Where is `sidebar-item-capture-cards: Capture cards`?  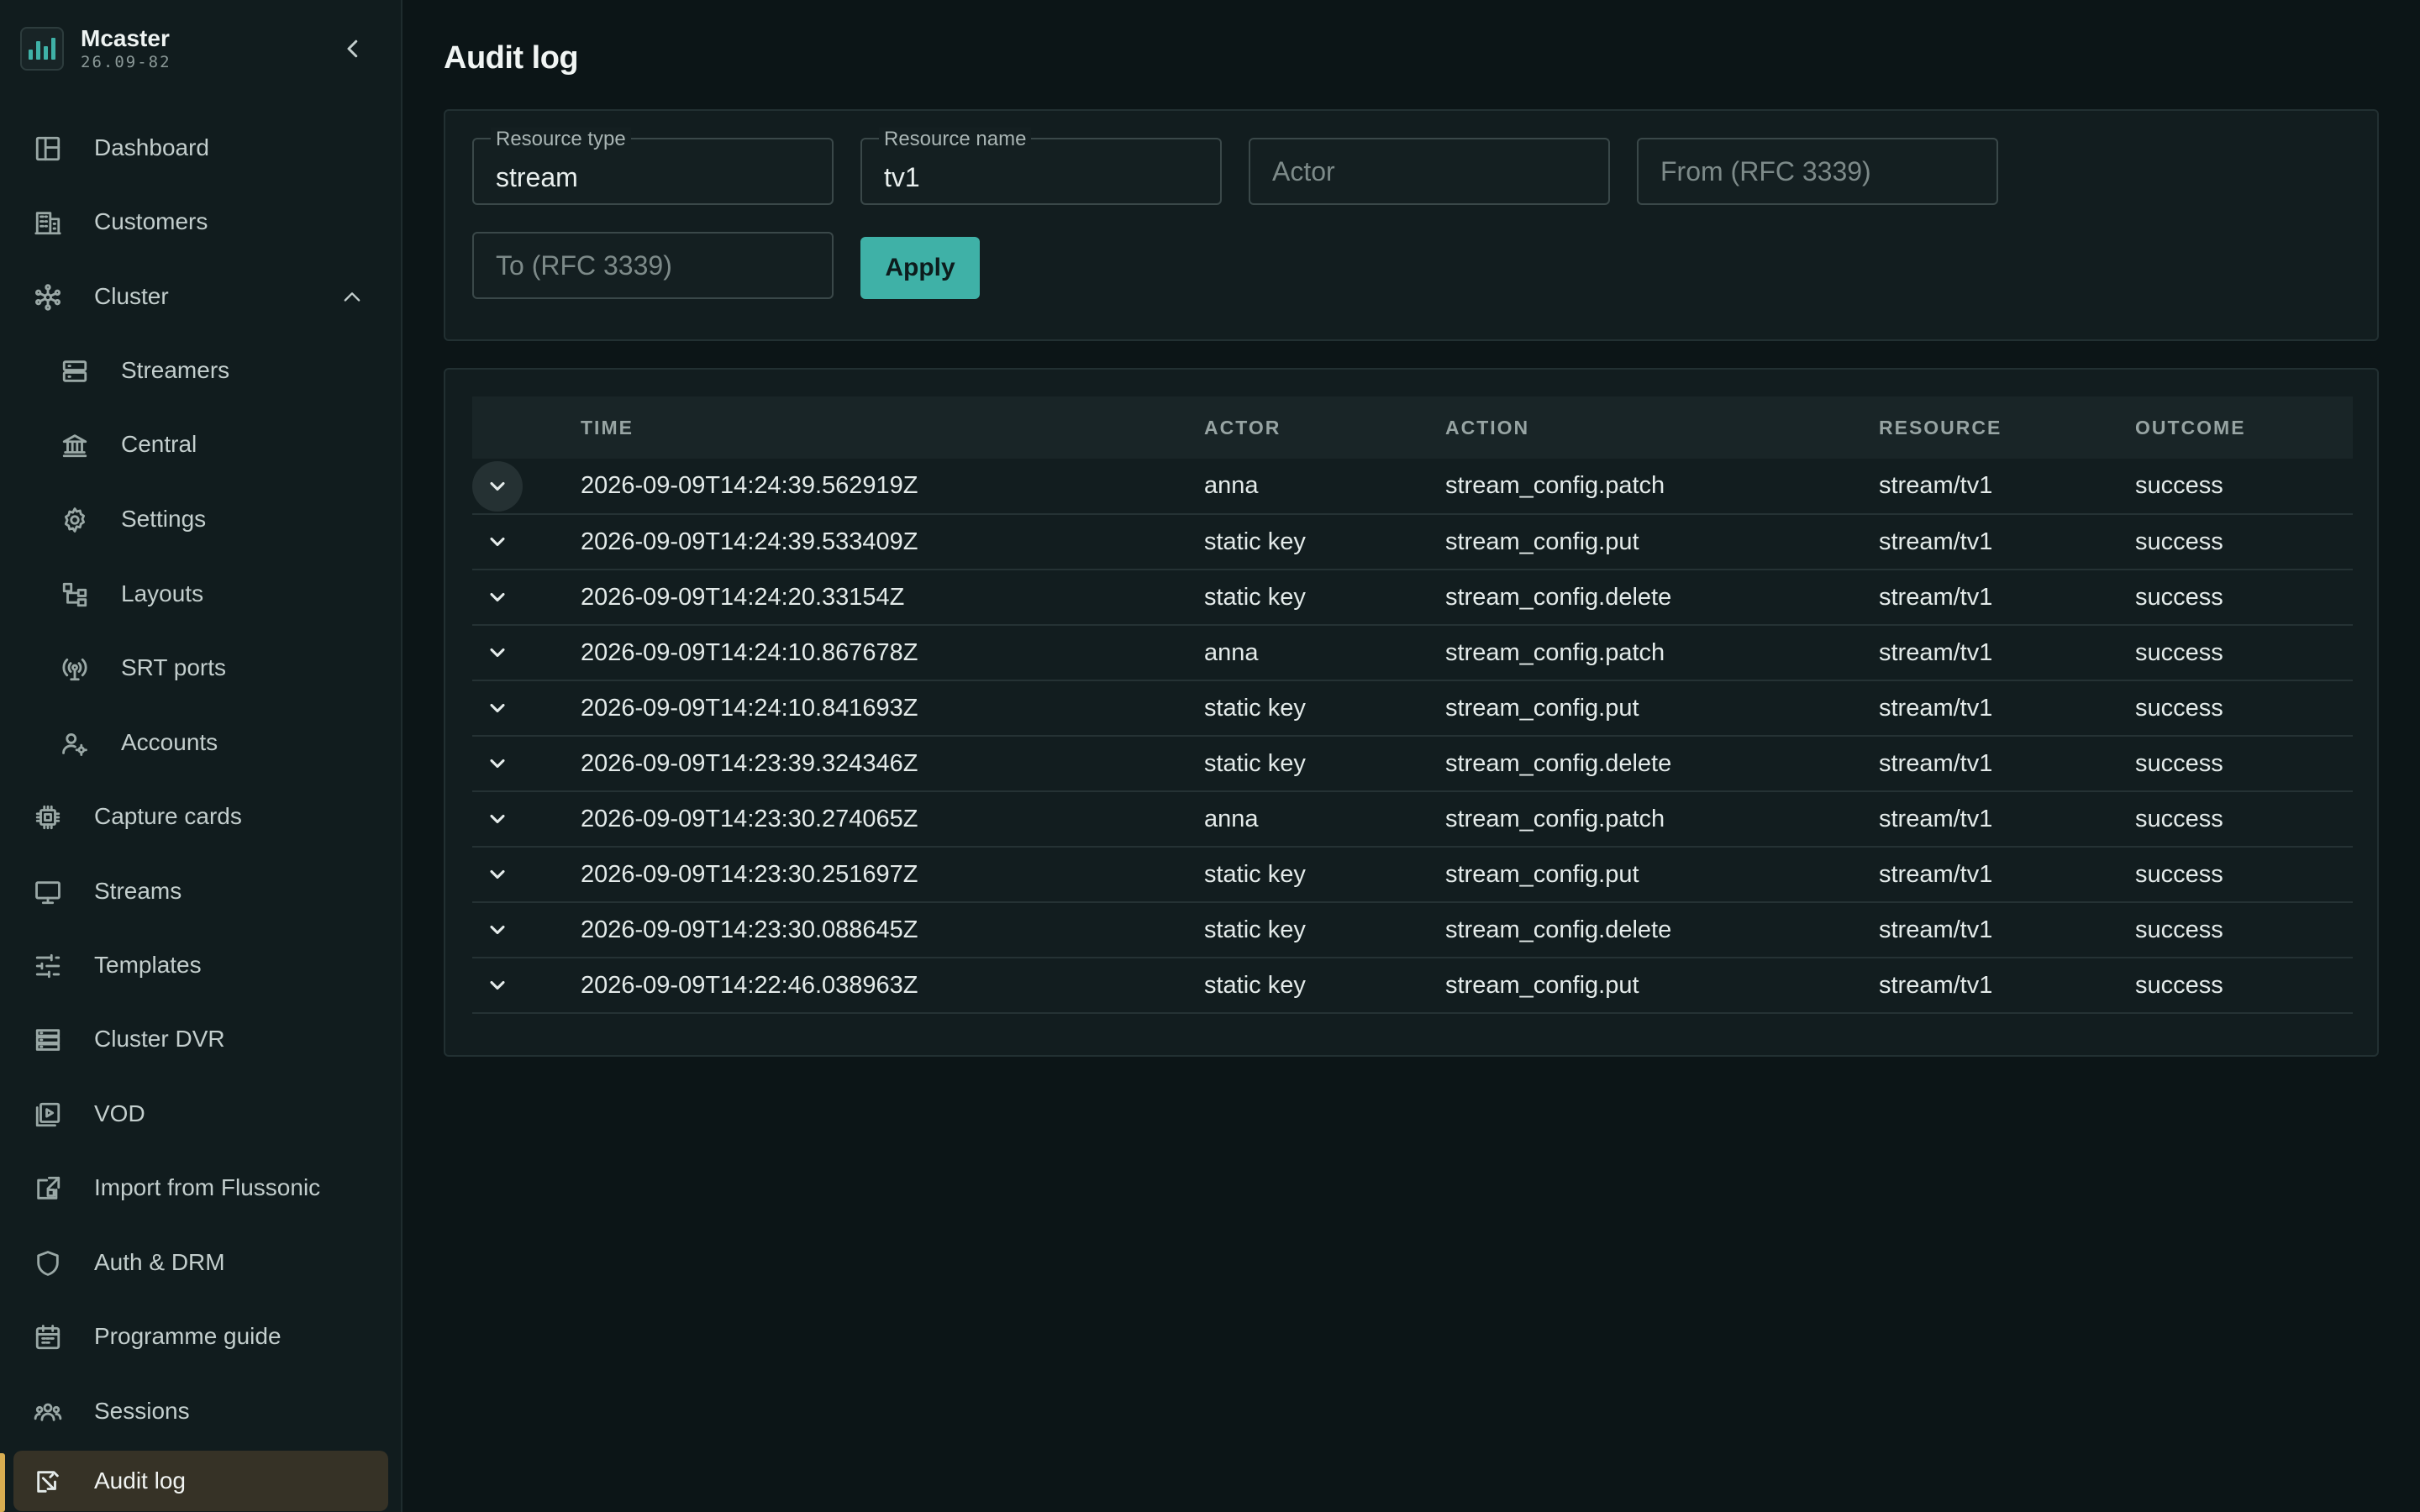
sidebar-item-capture-cards: Capture cards is located at coordinates (200, 816).